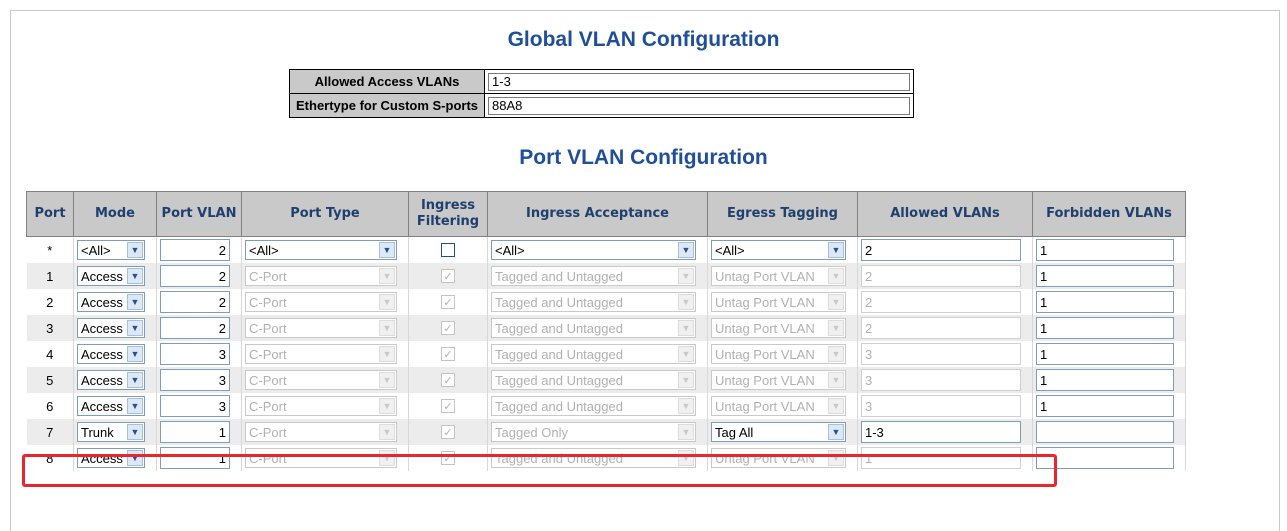 The width and height of the screenshot is (1287, 531). What do you see at coordinates (593, 250) in the screenshot?
I see `ingress-acceptance-select: <All> ▼` at bounding box center [593, 250].